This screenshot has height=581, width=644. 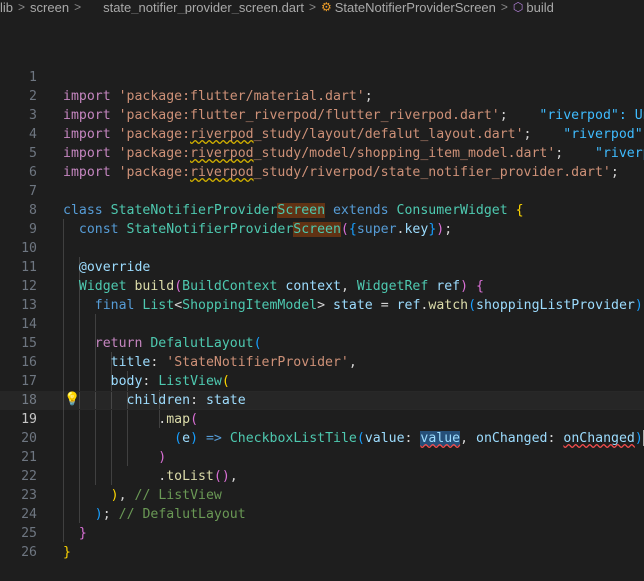 I want to click on breadcrumb-item-lib: lib, so click(x=6, y=7).